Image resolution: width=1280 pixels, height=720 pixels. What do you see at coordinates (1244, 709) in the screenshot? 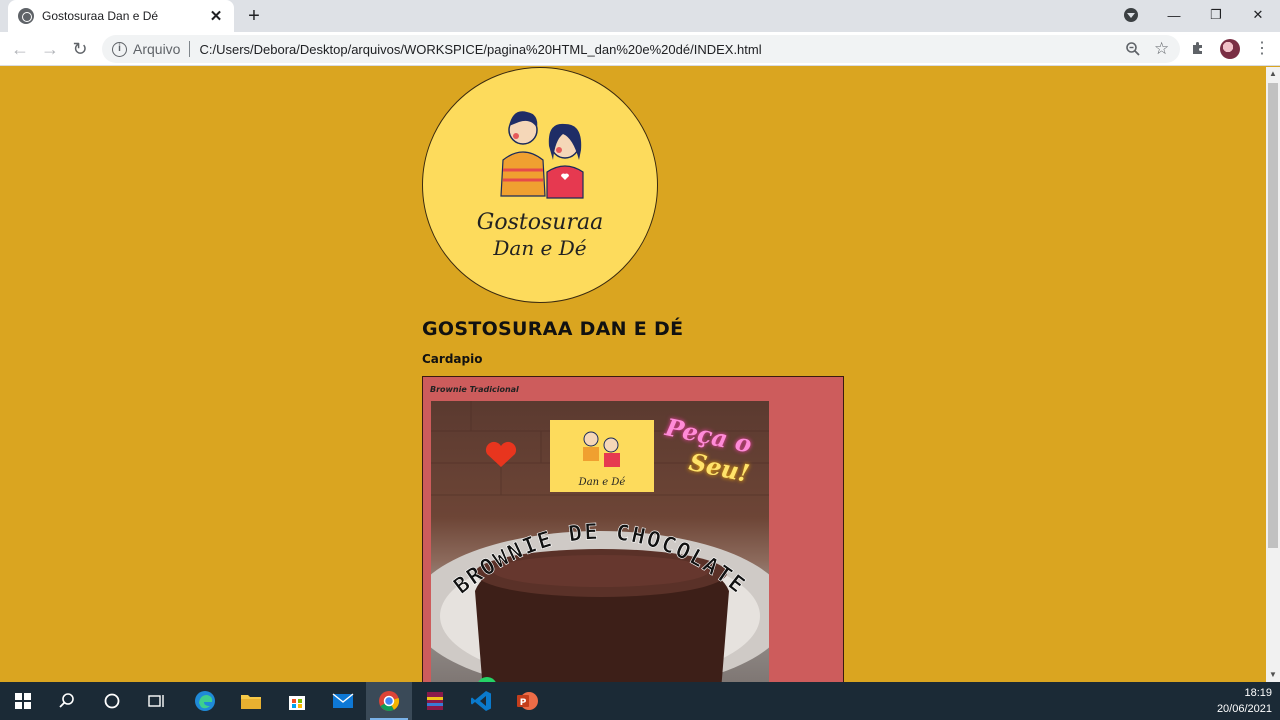
I see `clock-date: 20/06/2021` at bounding box center [1244, 709].